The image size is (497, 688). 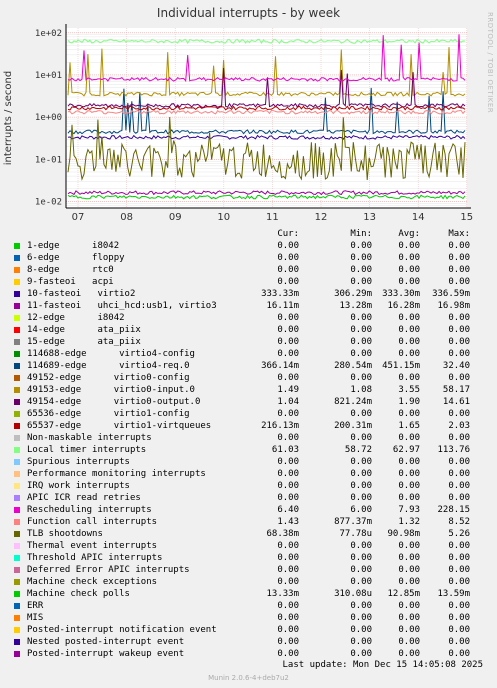 What do you see at coordinates (65, 534) in the screenshot?
I see `legend-series-name: TLB shootdowns` at bounding box center [65, 534].